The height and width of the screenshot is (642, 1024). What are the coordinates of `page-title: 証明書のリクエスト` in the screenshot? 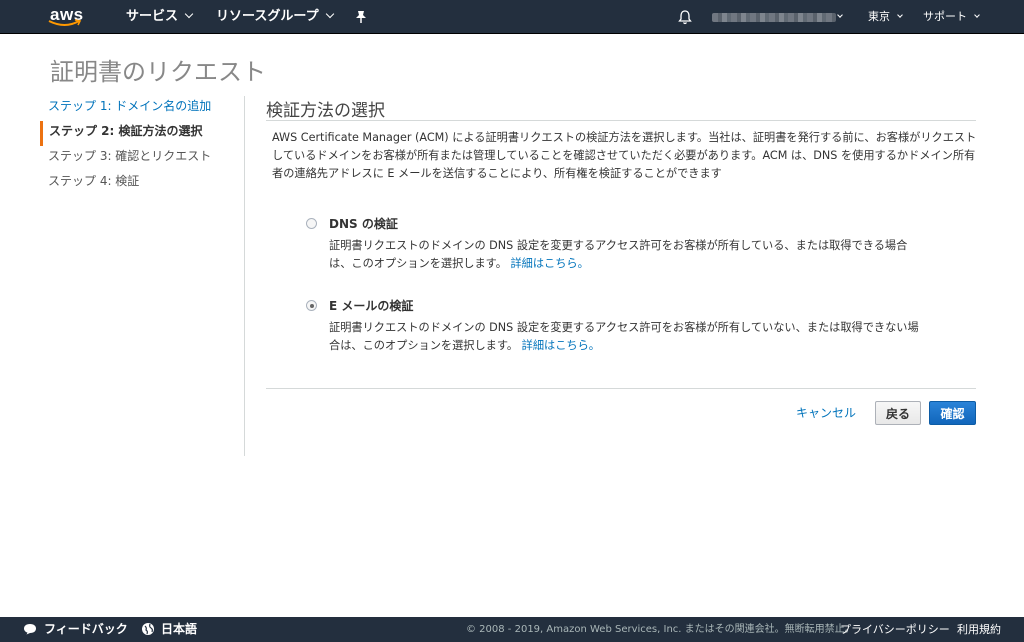 It's located at (158, 72).